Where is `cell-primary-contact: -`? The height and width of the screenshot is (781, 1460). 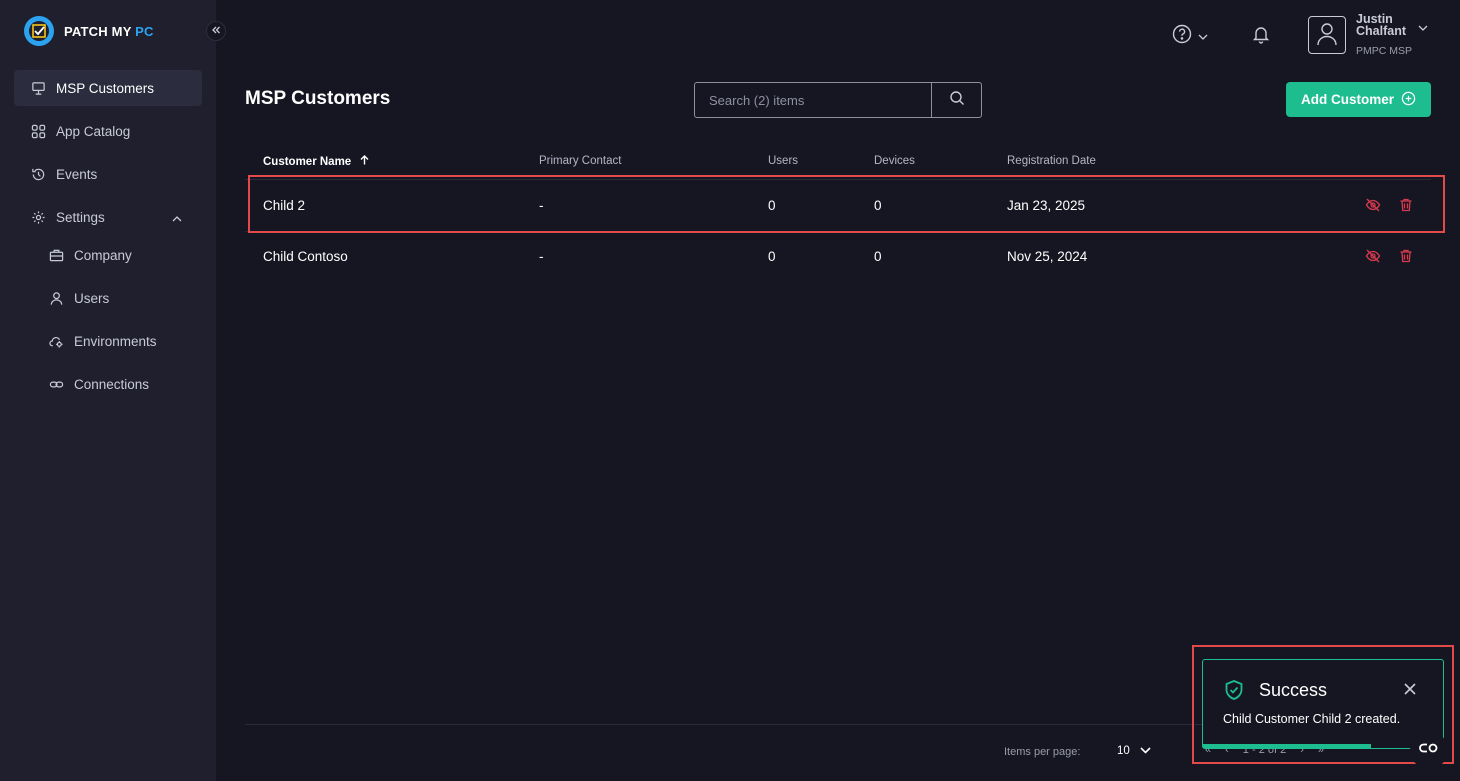 cell-primary-contact: - is located at coordinates (541, 256).